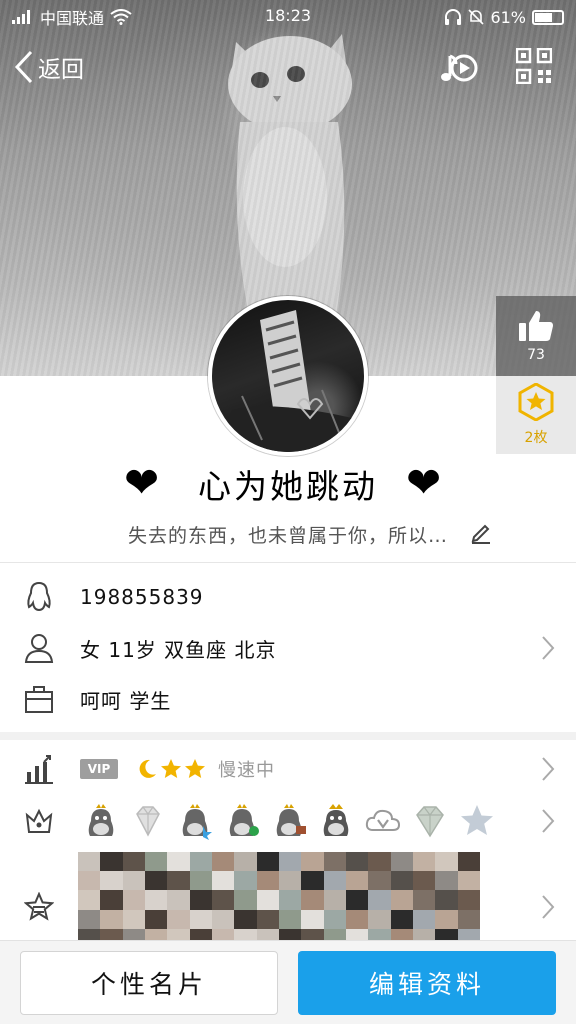  What do you see at coordinates (508, 17) in the screenshot?
I see `battery-percent: 61%` at bounding box center [508, 17].